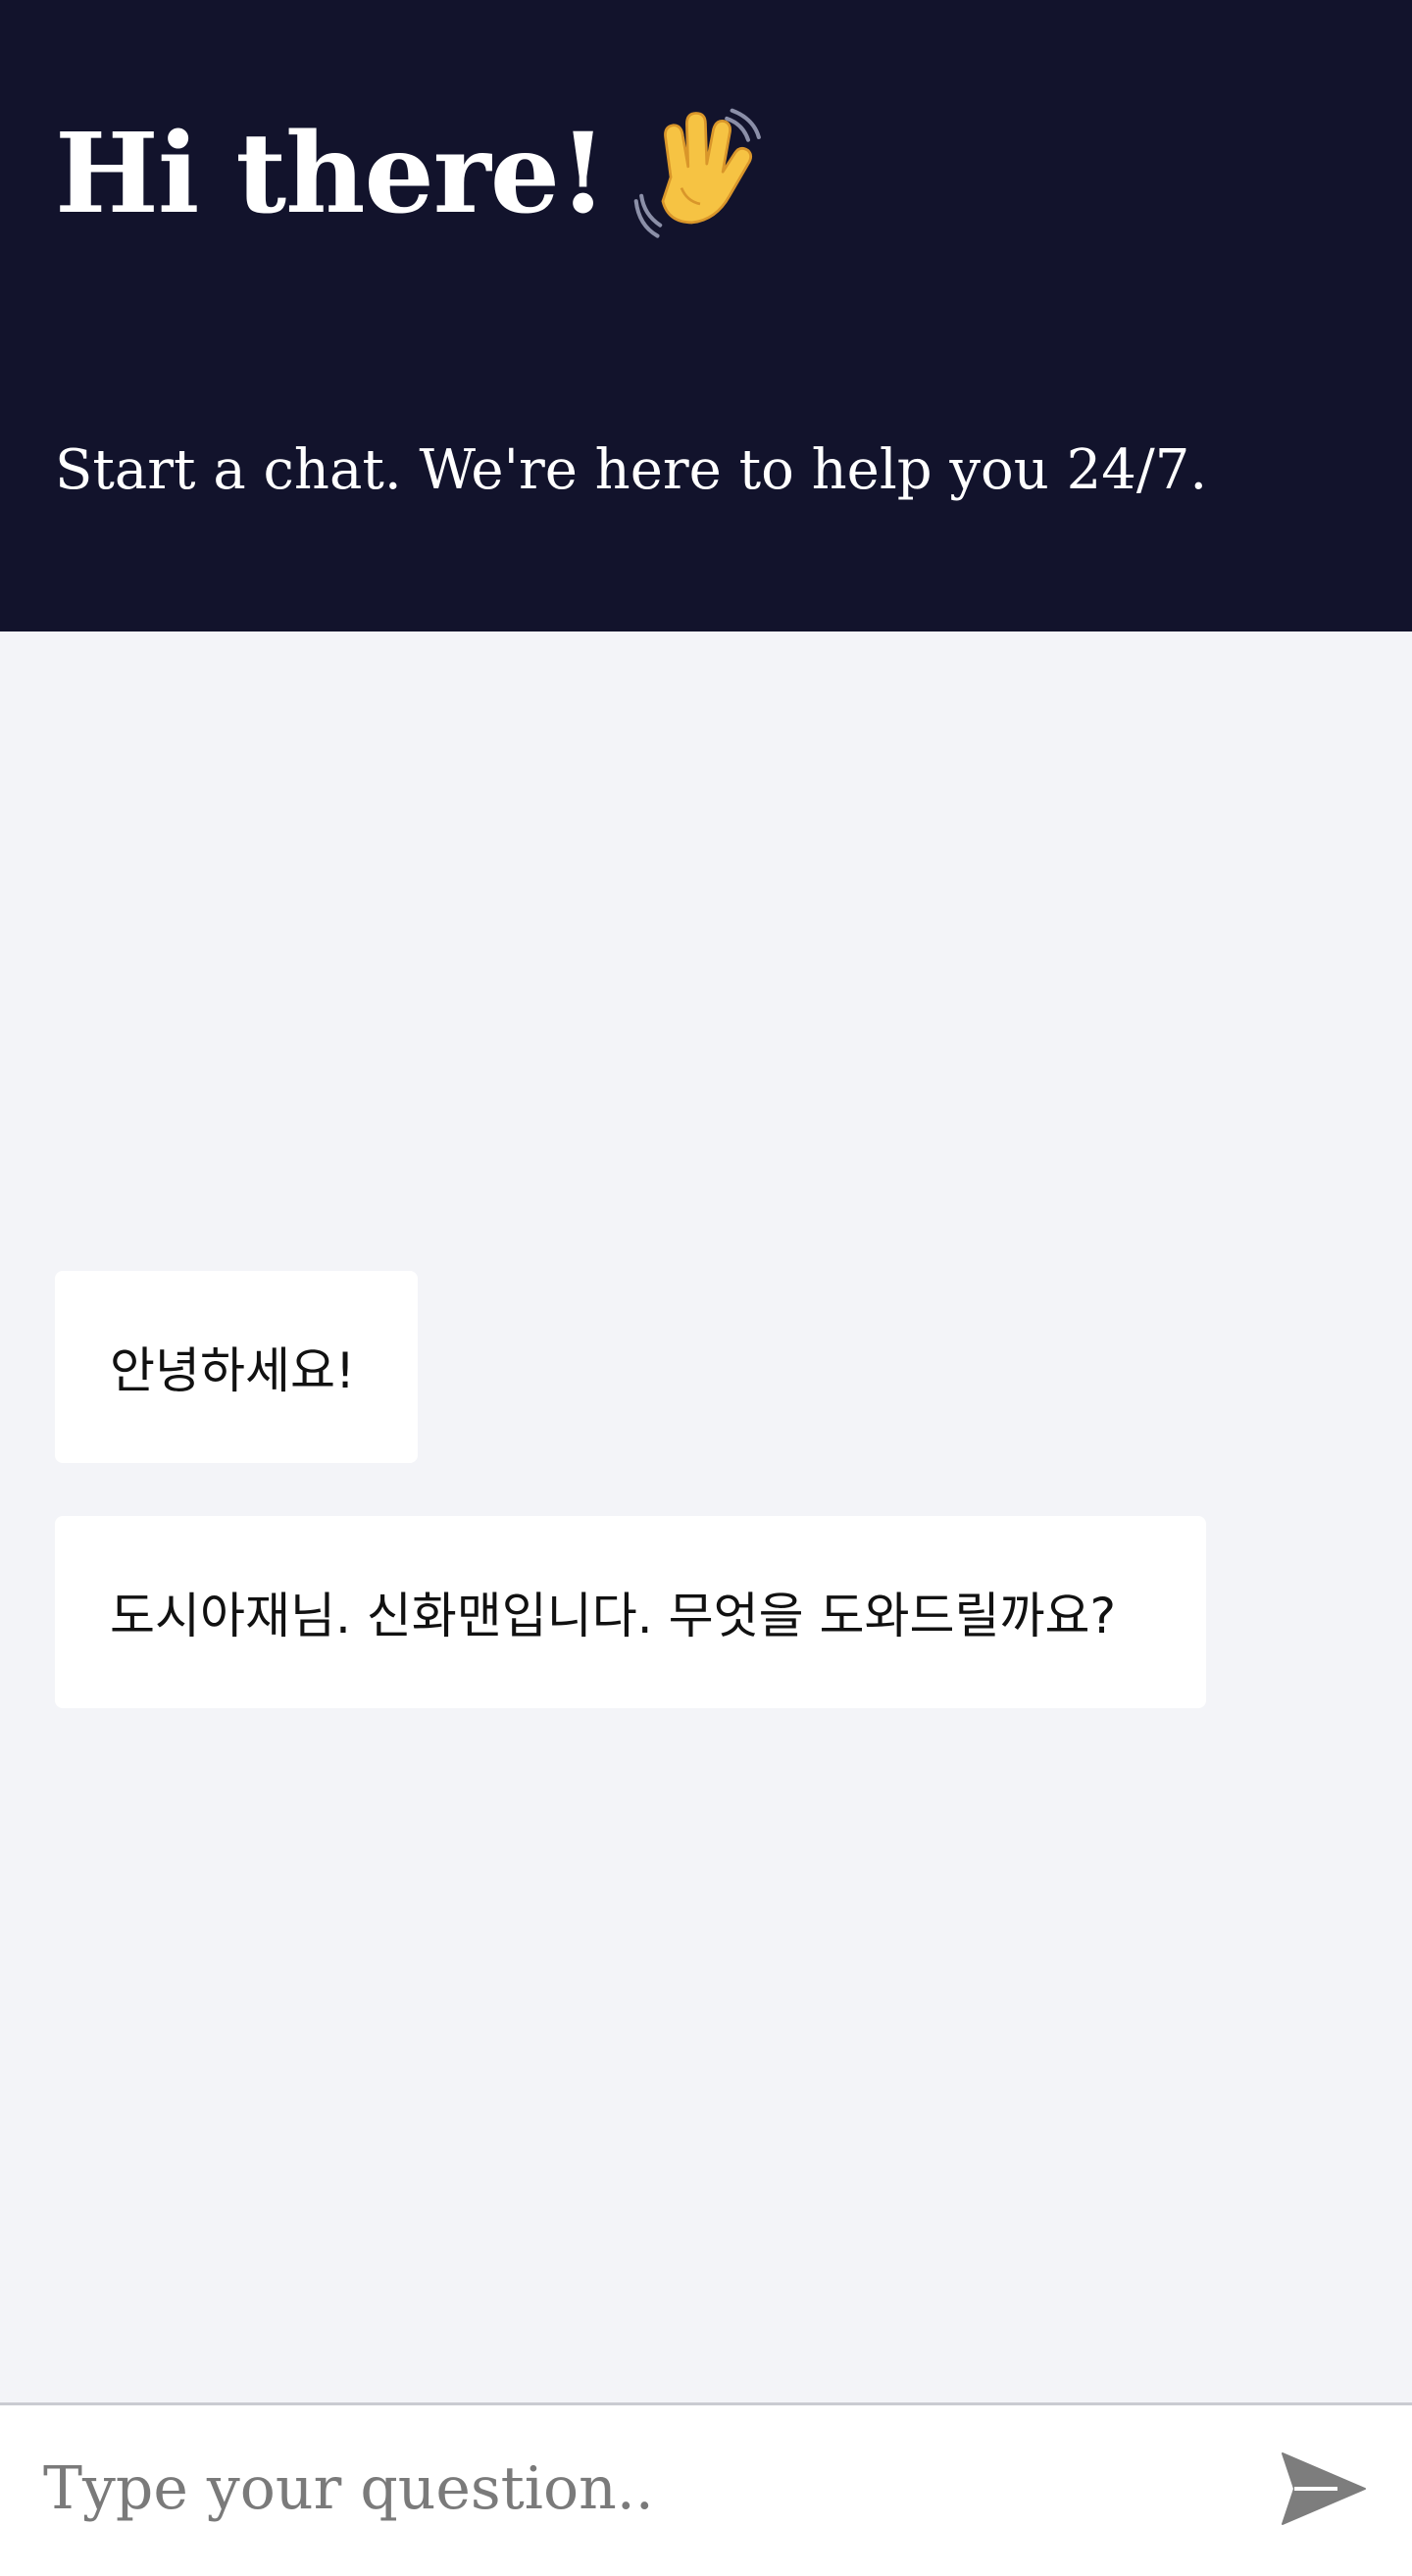 This screenshot has height=2576, width=1412. What do you see at coordinates (697, 173) in the screenshot?
I see `waving-hand-icon` at bounding box center [697, 173].